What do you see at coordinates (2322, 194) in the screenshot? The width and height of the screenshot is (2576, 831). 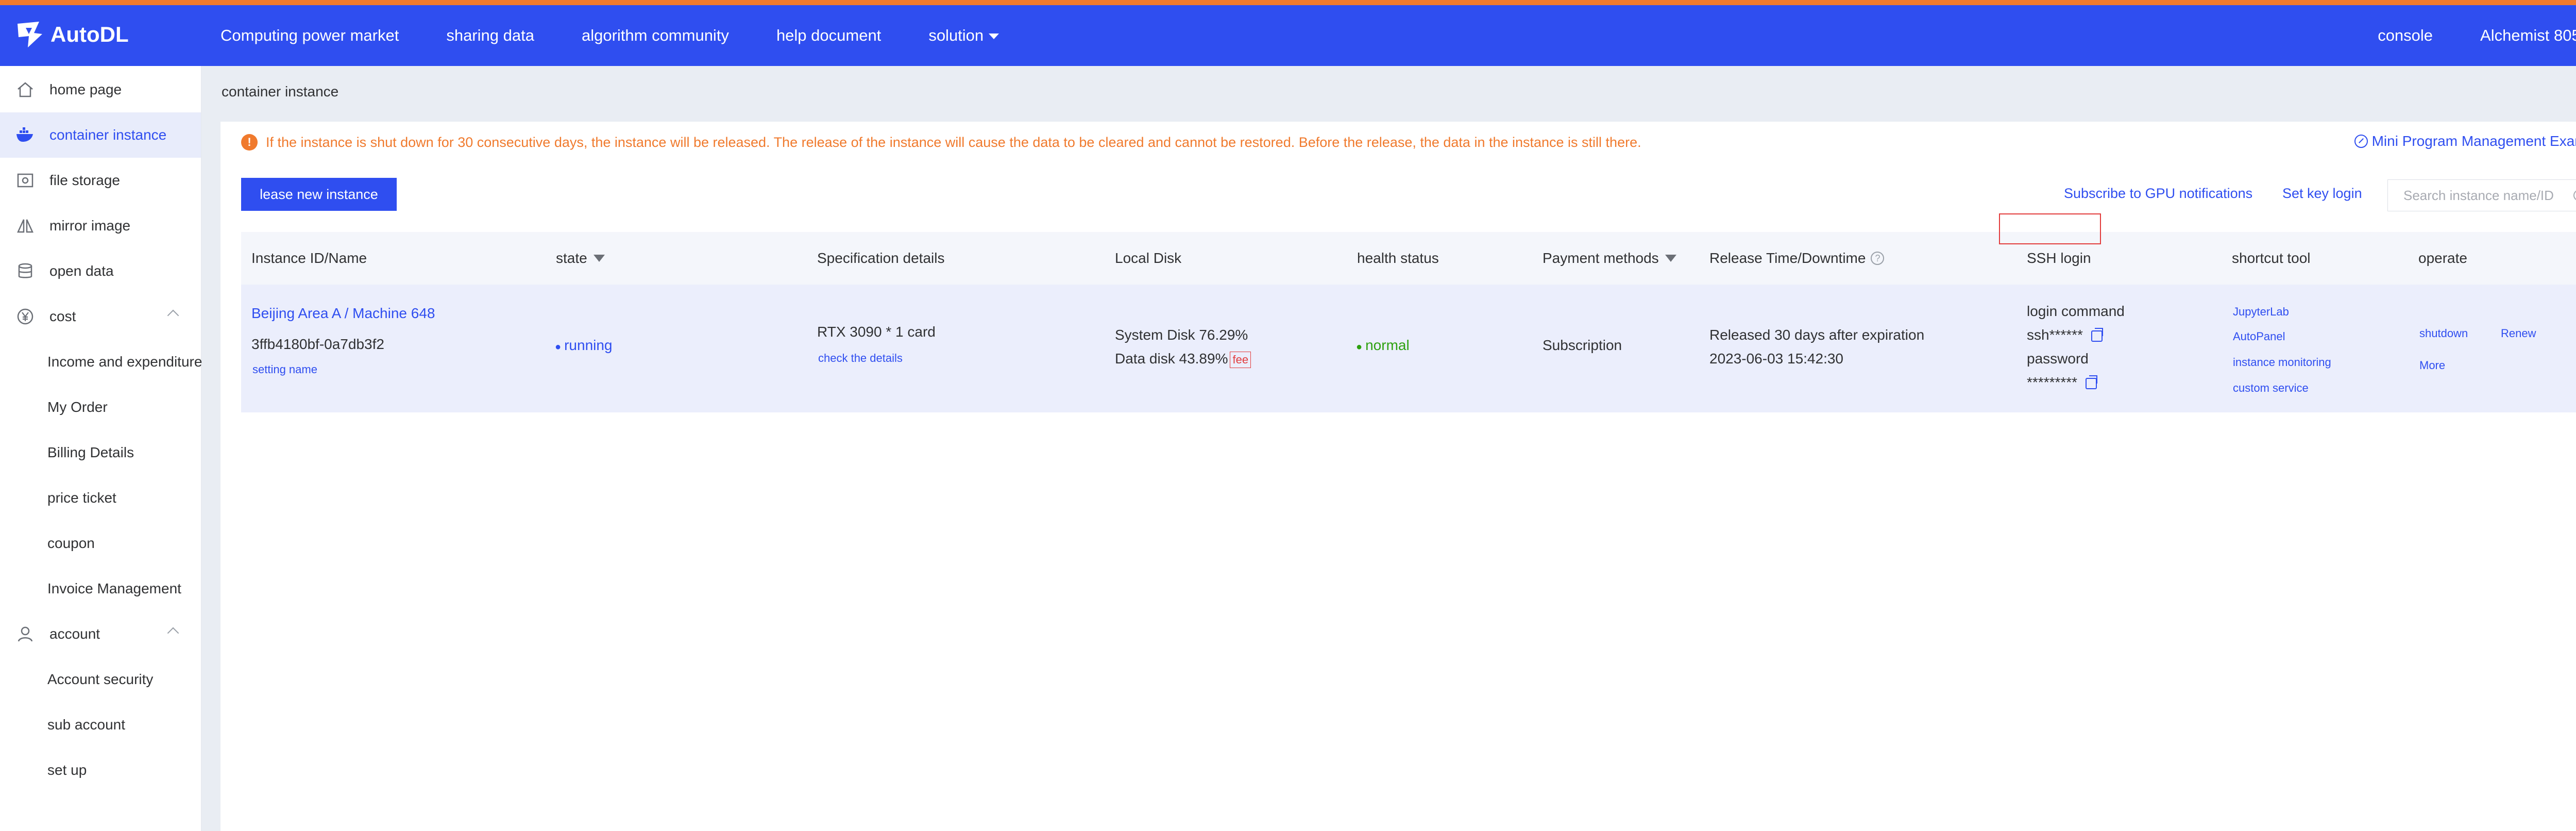 I see `set-key-login-link: Set key login` at bounding box center [2322, 194].